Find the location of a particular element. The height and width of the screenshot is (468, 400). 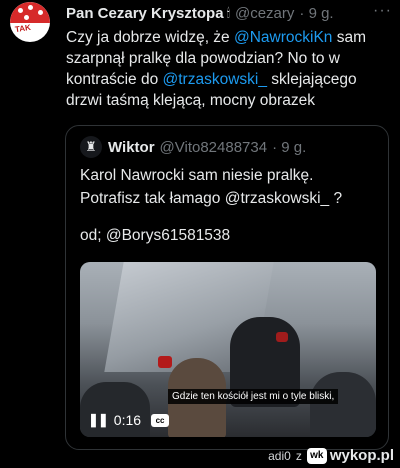

wykop-logo-icon: wk is located at coordinates (316, 455).